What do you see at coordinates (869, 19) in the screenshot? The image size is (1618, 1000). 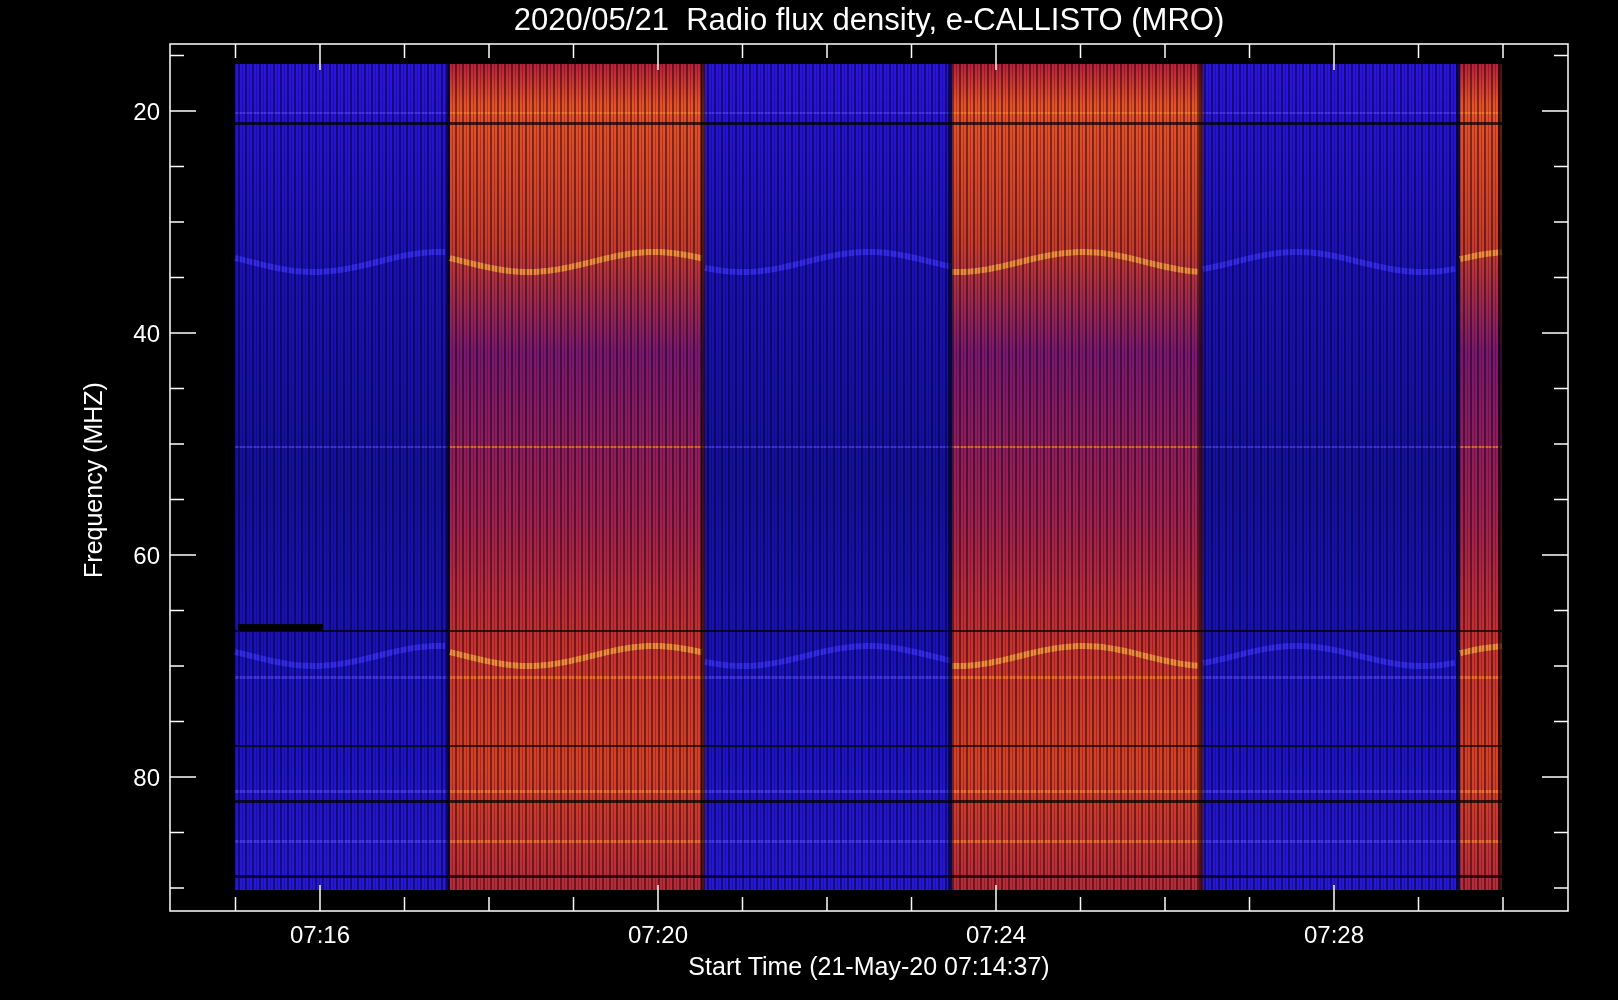 I see `plot-title: 2020/05/21 Radio flux density, e-CALLISTO (MRO)` at bounding box center [869, 19].